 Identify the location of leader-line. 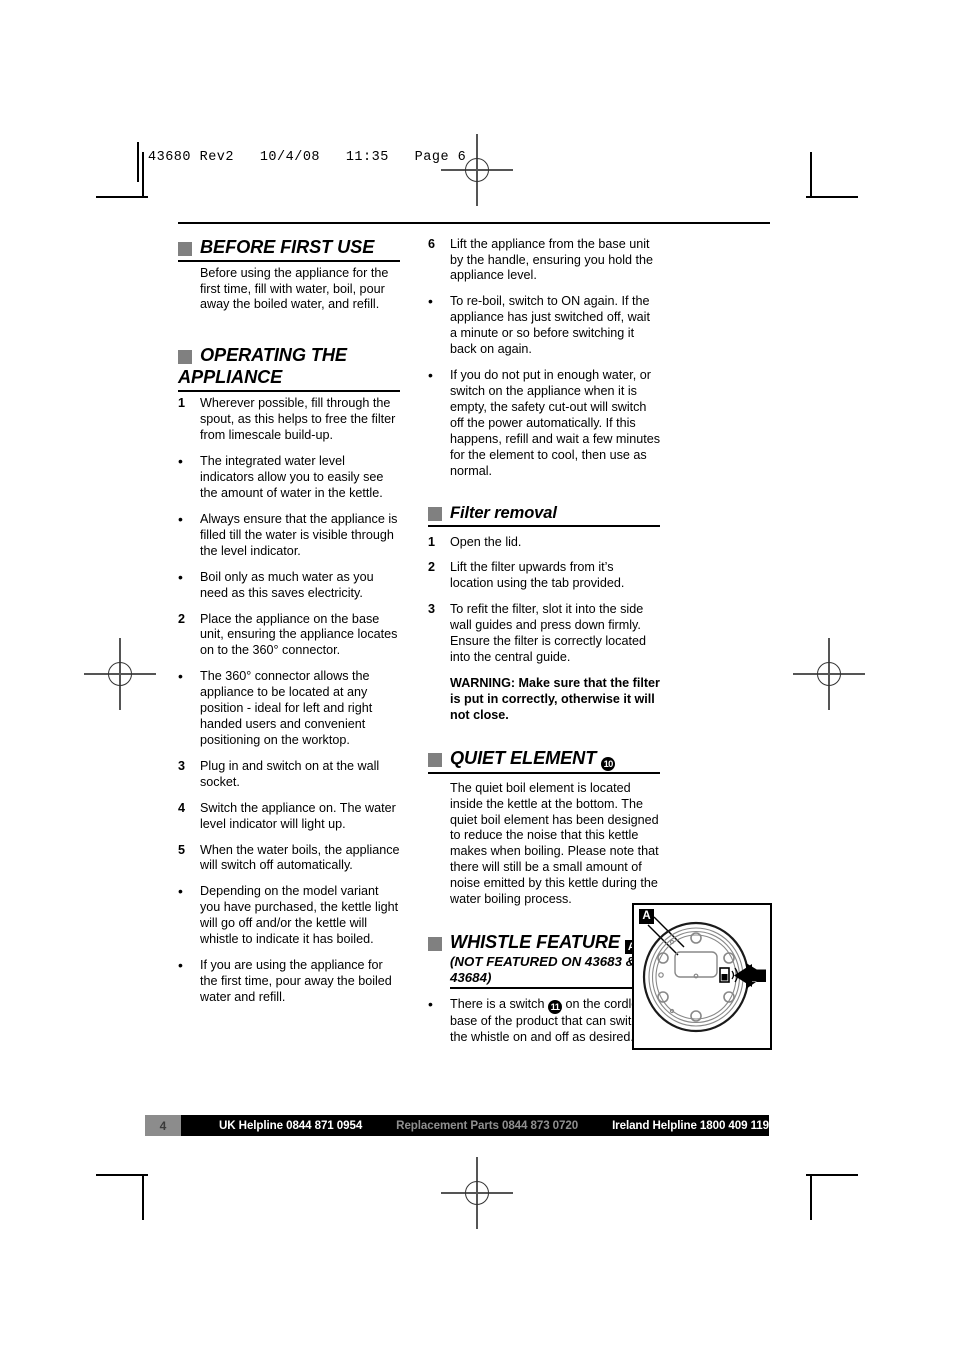
(663, 940).